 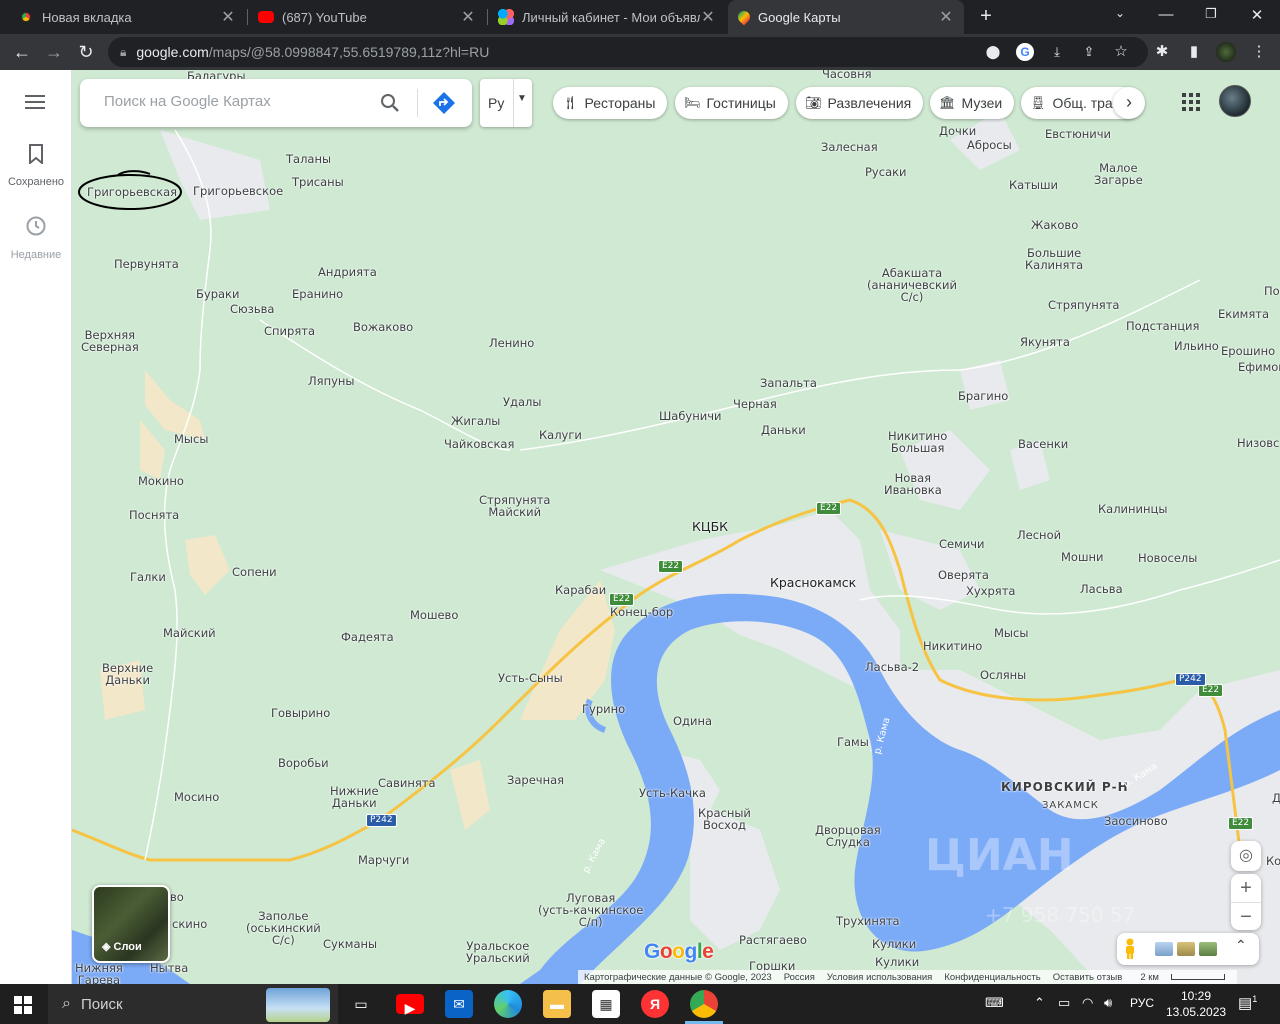 What do you see at coordinates (641, 612) in the screenshot?
I see `place-label: Конец-бор` at bounding box center [641, 612].